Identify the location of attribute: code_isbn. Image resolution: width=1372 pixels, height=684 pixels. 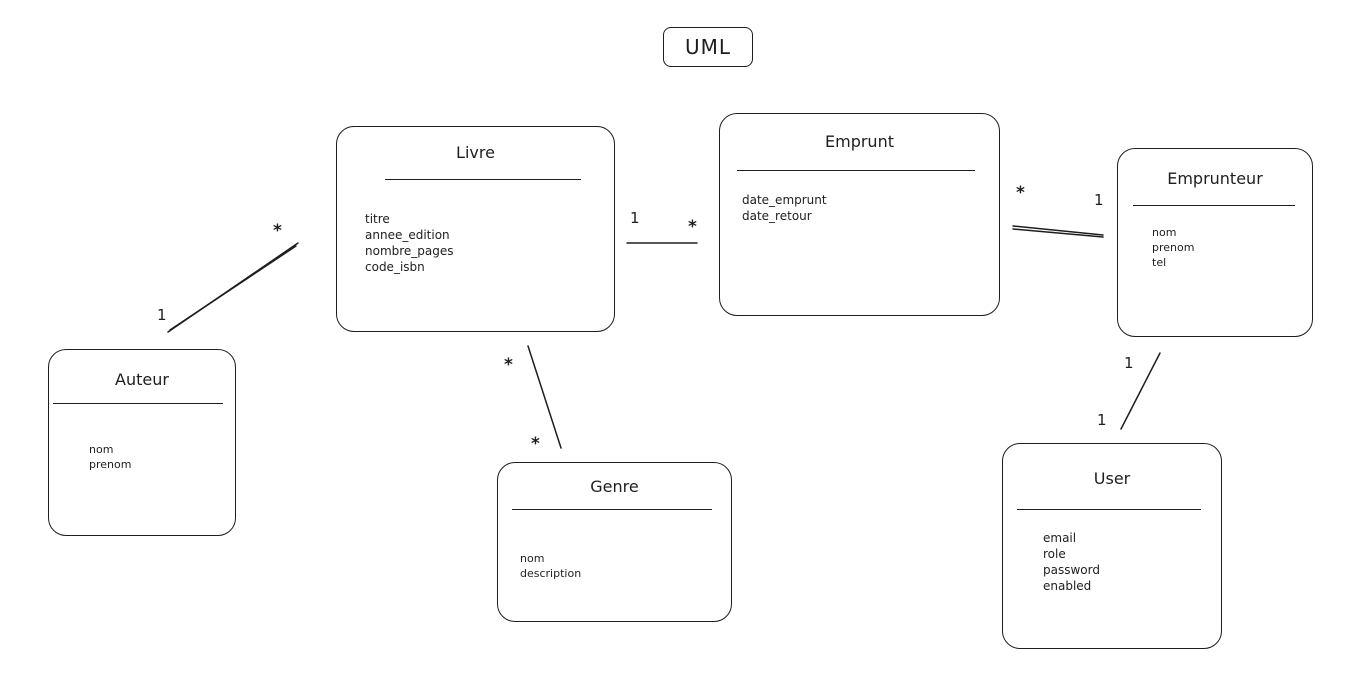
(395, 267).